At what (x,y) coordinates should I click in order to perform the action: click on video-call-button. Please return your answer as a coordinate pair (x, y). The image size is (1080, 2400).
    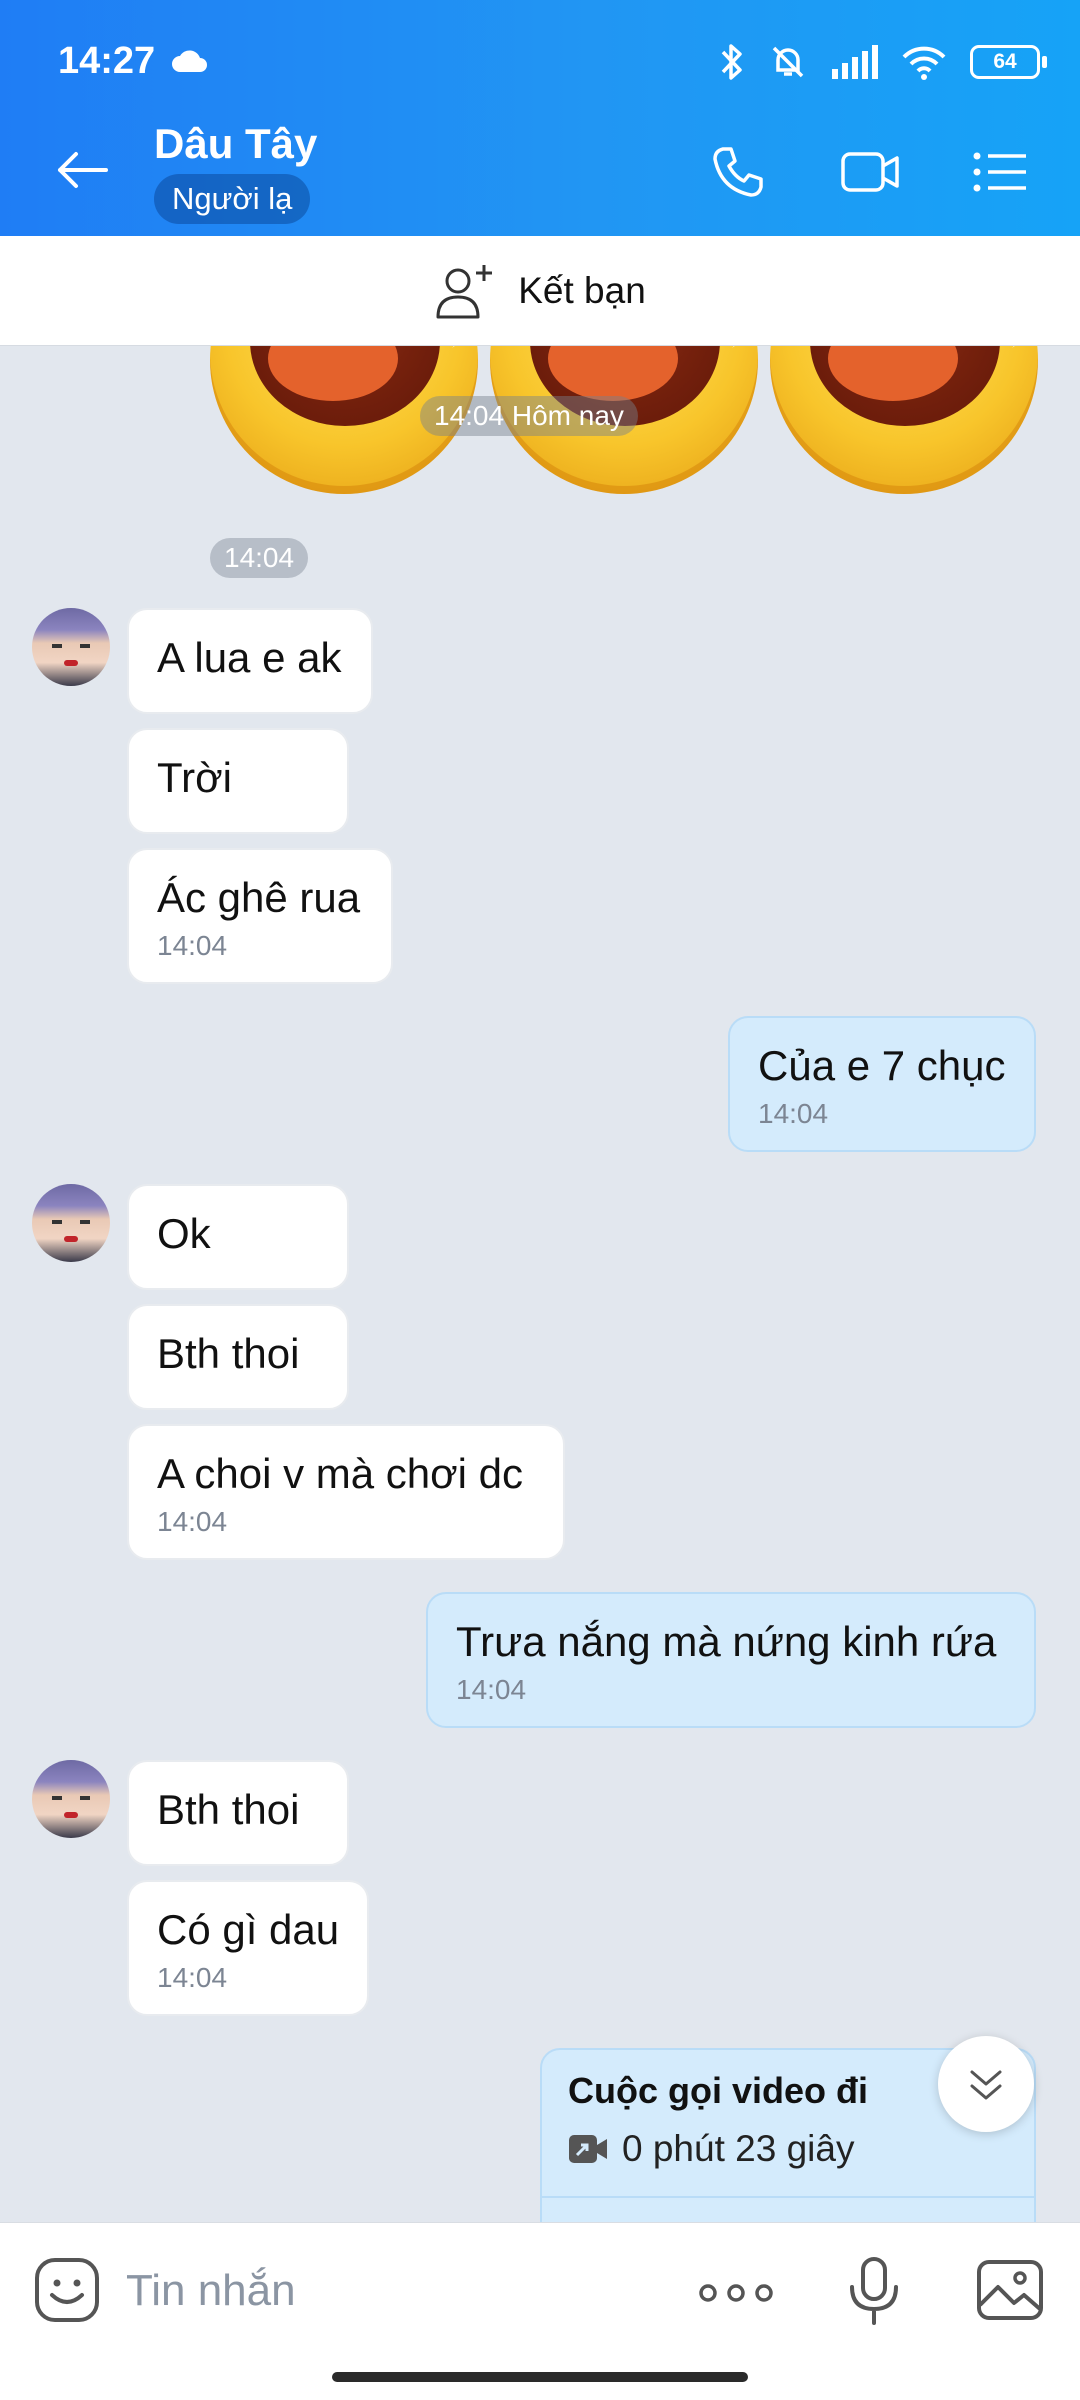
    Looking at the image, I should click on (870, 172).